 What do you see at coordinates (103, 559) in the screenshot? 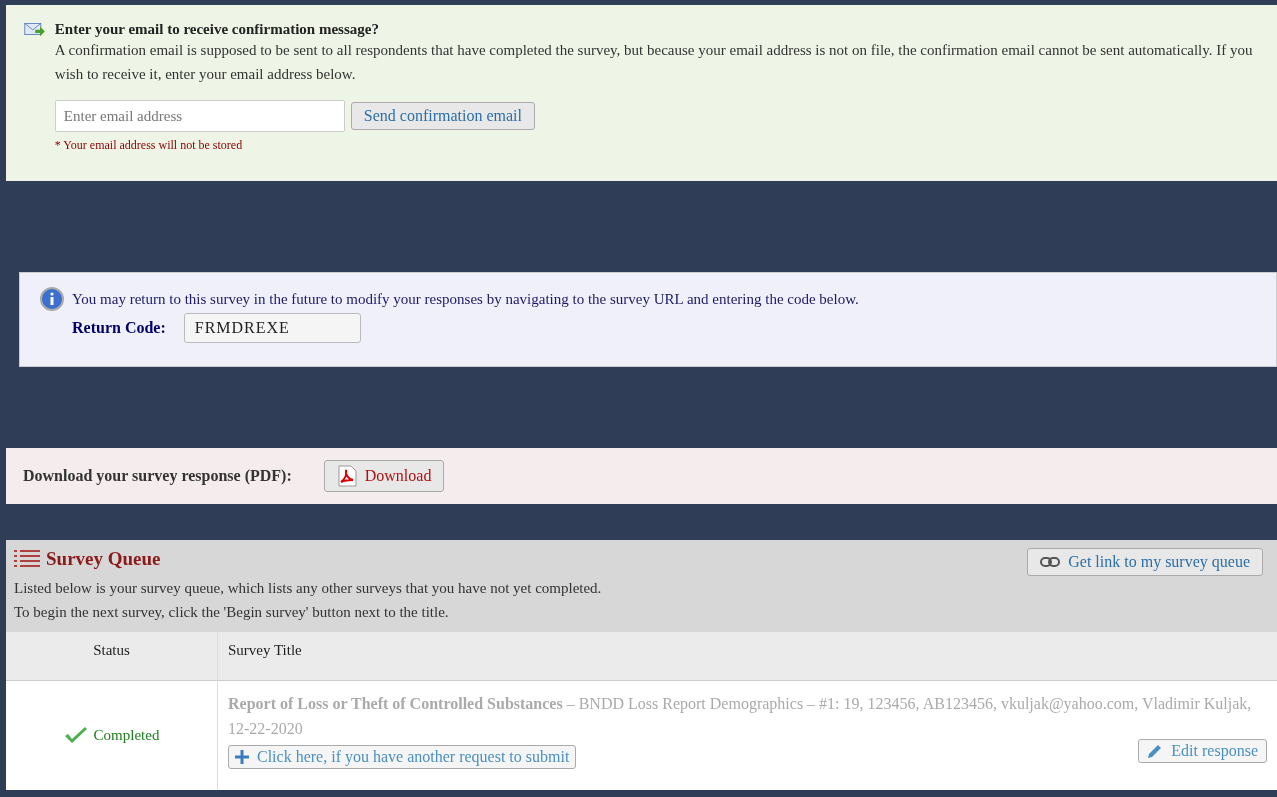
I see `survey-queue-title: Survey Queue` at bounding box center [103, 559].